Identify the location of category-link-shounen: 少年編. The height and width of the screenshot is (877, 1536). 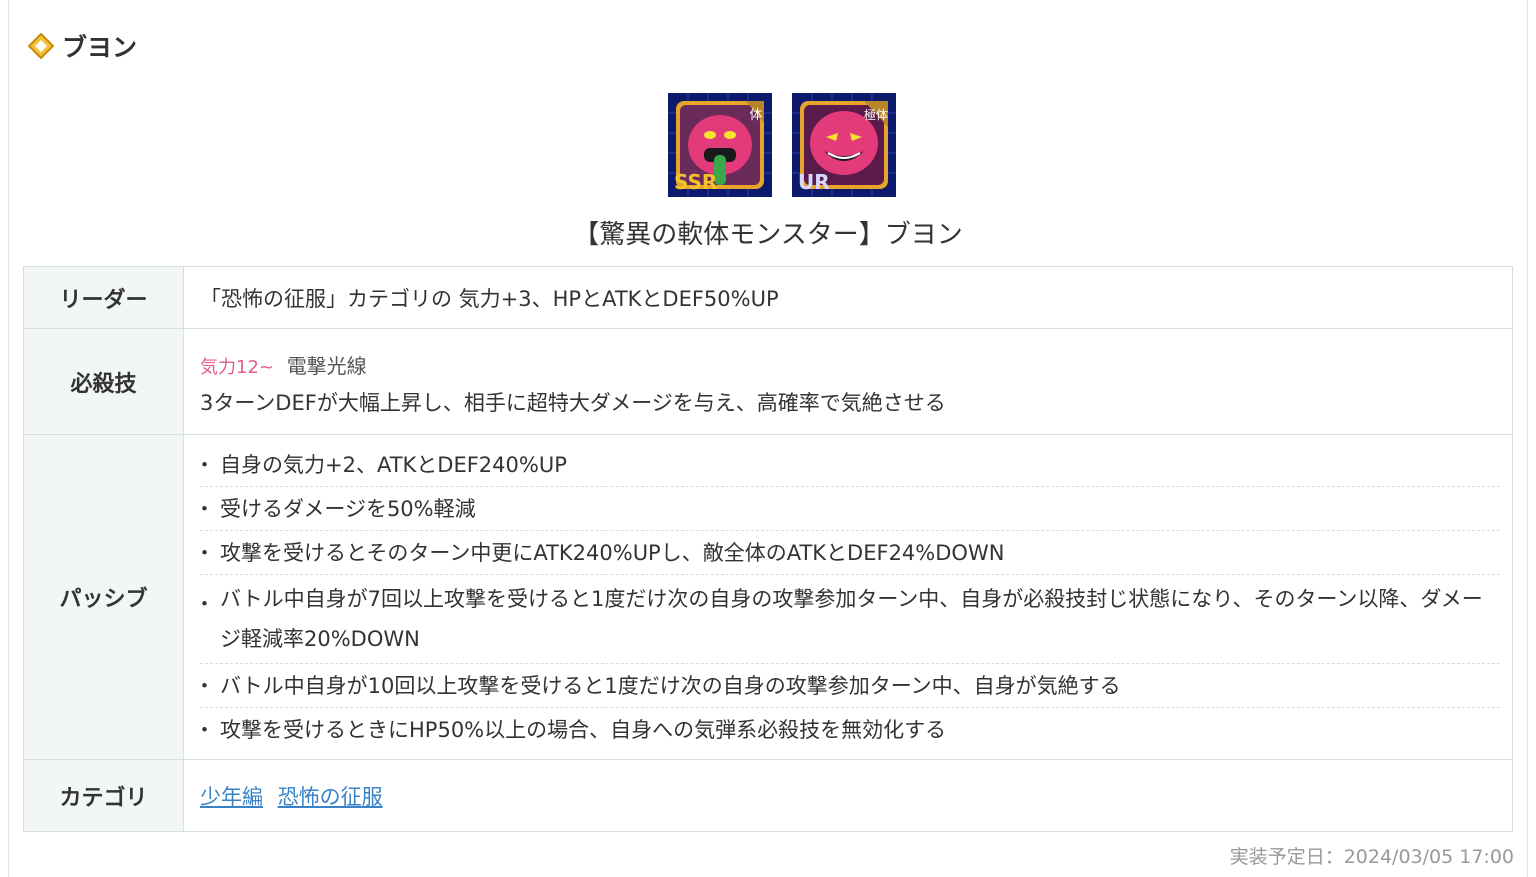
(231, 797).